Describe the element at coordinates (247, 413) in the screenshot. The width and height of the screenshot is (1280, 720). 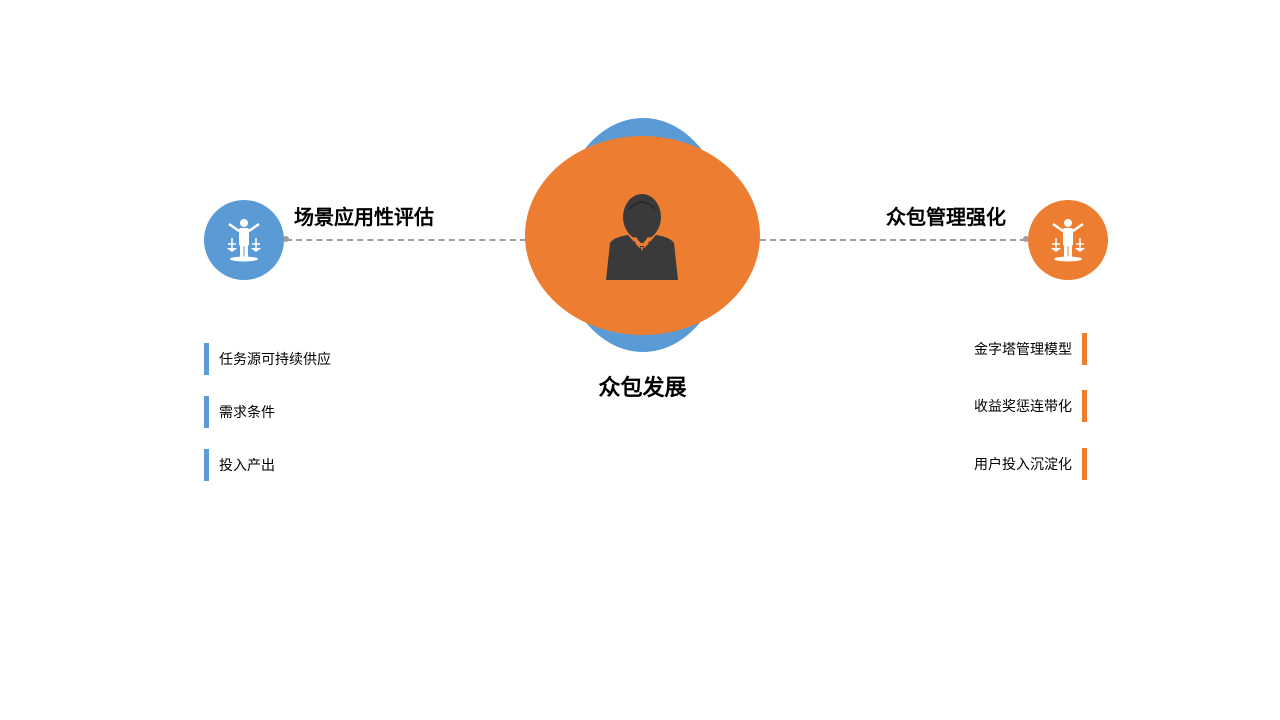
I see `left-list-label: 需求条件` at that location.